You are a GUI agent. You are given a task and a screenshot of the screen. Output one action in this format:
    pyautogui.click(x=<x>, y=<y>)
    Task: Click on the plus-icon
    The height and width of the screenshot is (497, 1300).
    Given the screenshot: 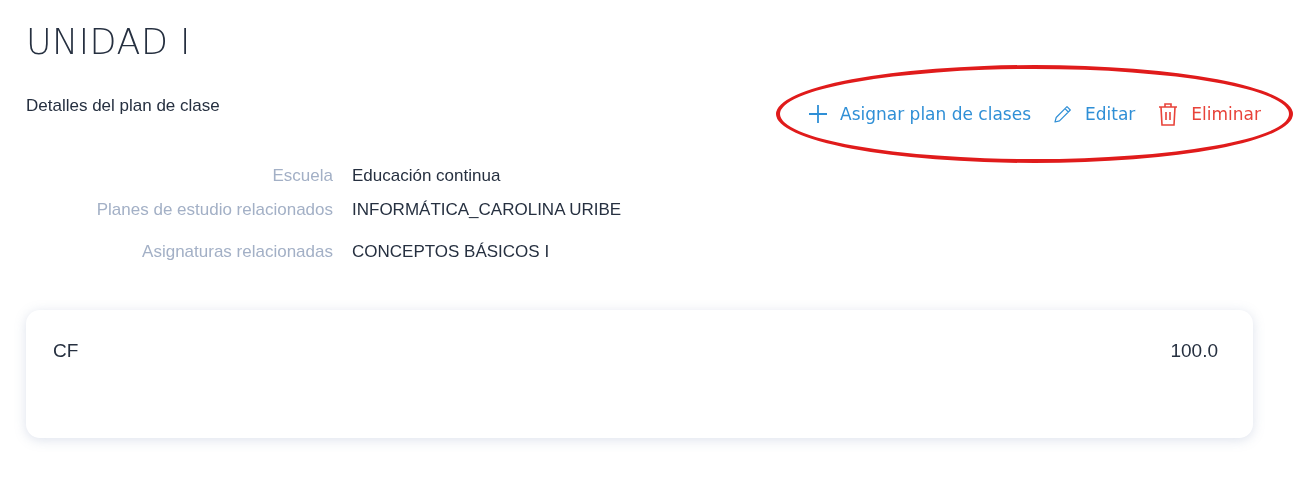 What is the action you would take?
    pyautogui.click(x=818, y=114)
    